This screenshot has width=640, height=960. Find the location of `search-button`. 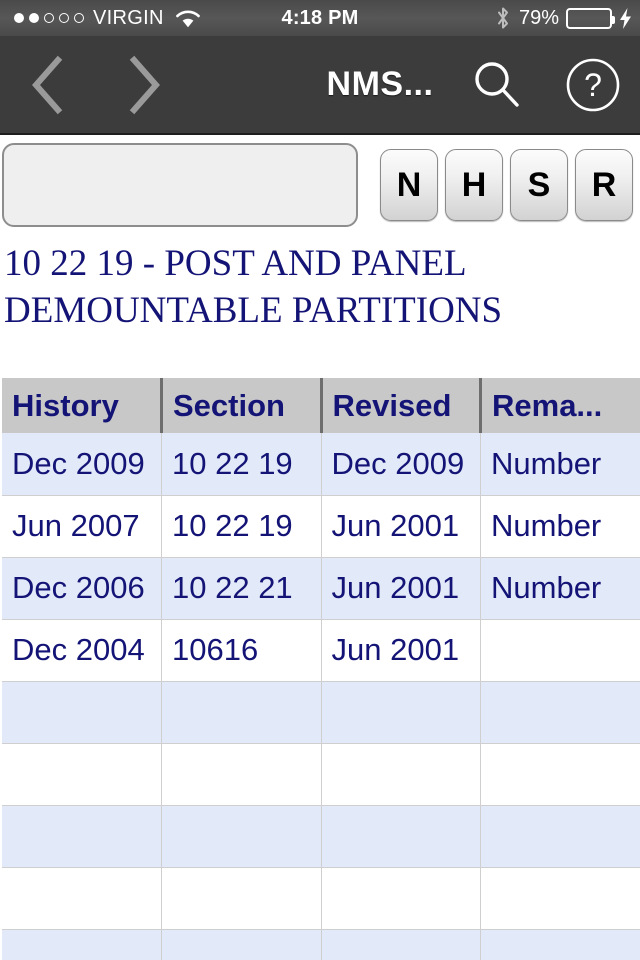

search-button is located at coordinates (497, 84).